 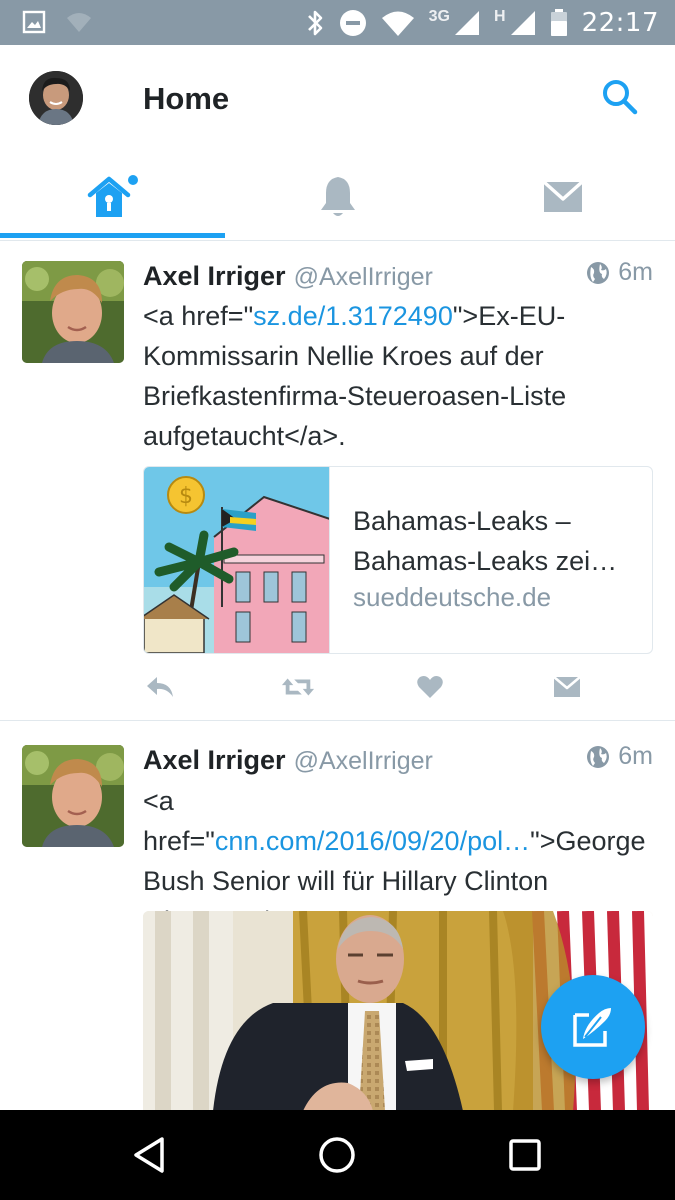 I want to click on reply-button, so click(x=160, y=687).